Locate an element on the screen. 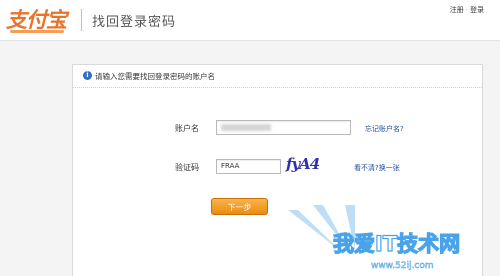 The image size is (500, 276). register-link: 注册 is located at coordinates (457, 10).